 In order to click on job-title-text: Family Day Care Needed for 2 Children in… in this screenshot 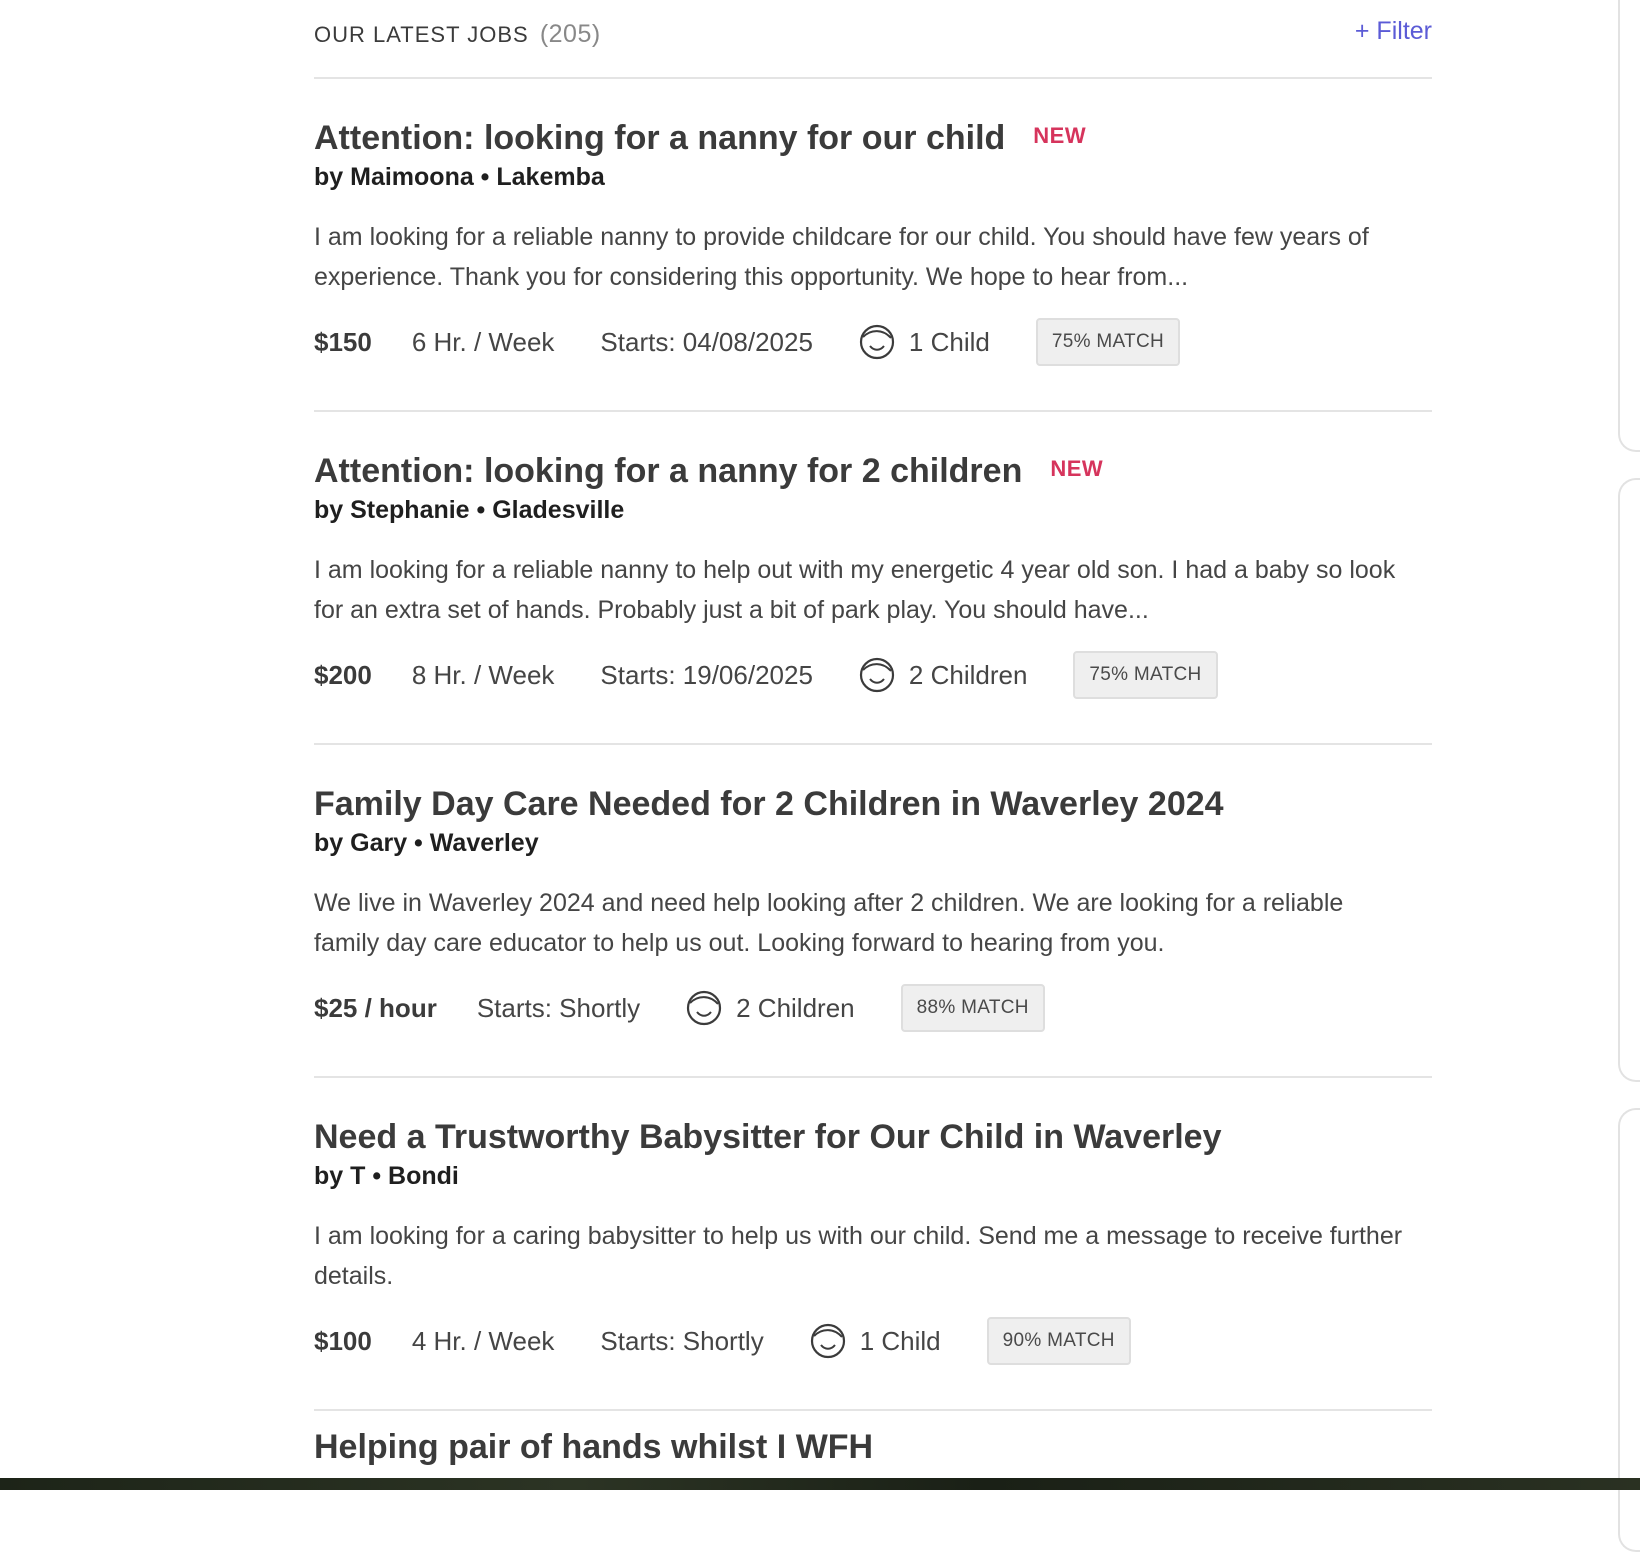, I will do `click(769, 804)`.